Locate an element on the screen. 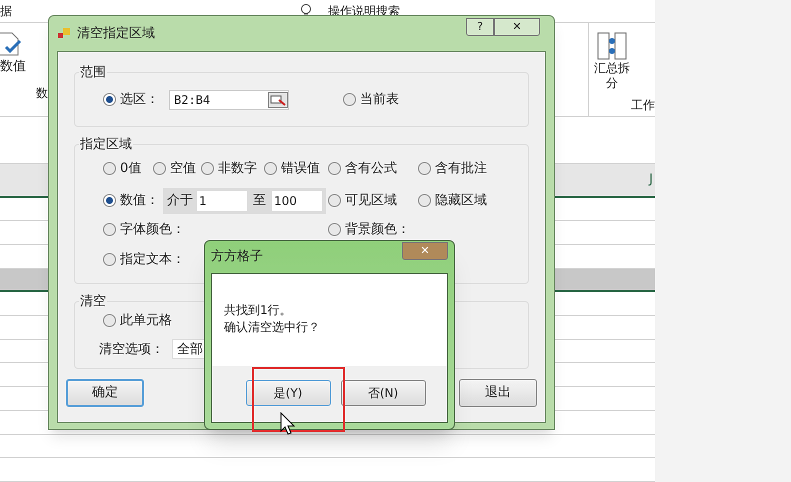 This screenshot has height=482, width=791. radio-label: 隐藏区域 is located at coordinates (461, 201).